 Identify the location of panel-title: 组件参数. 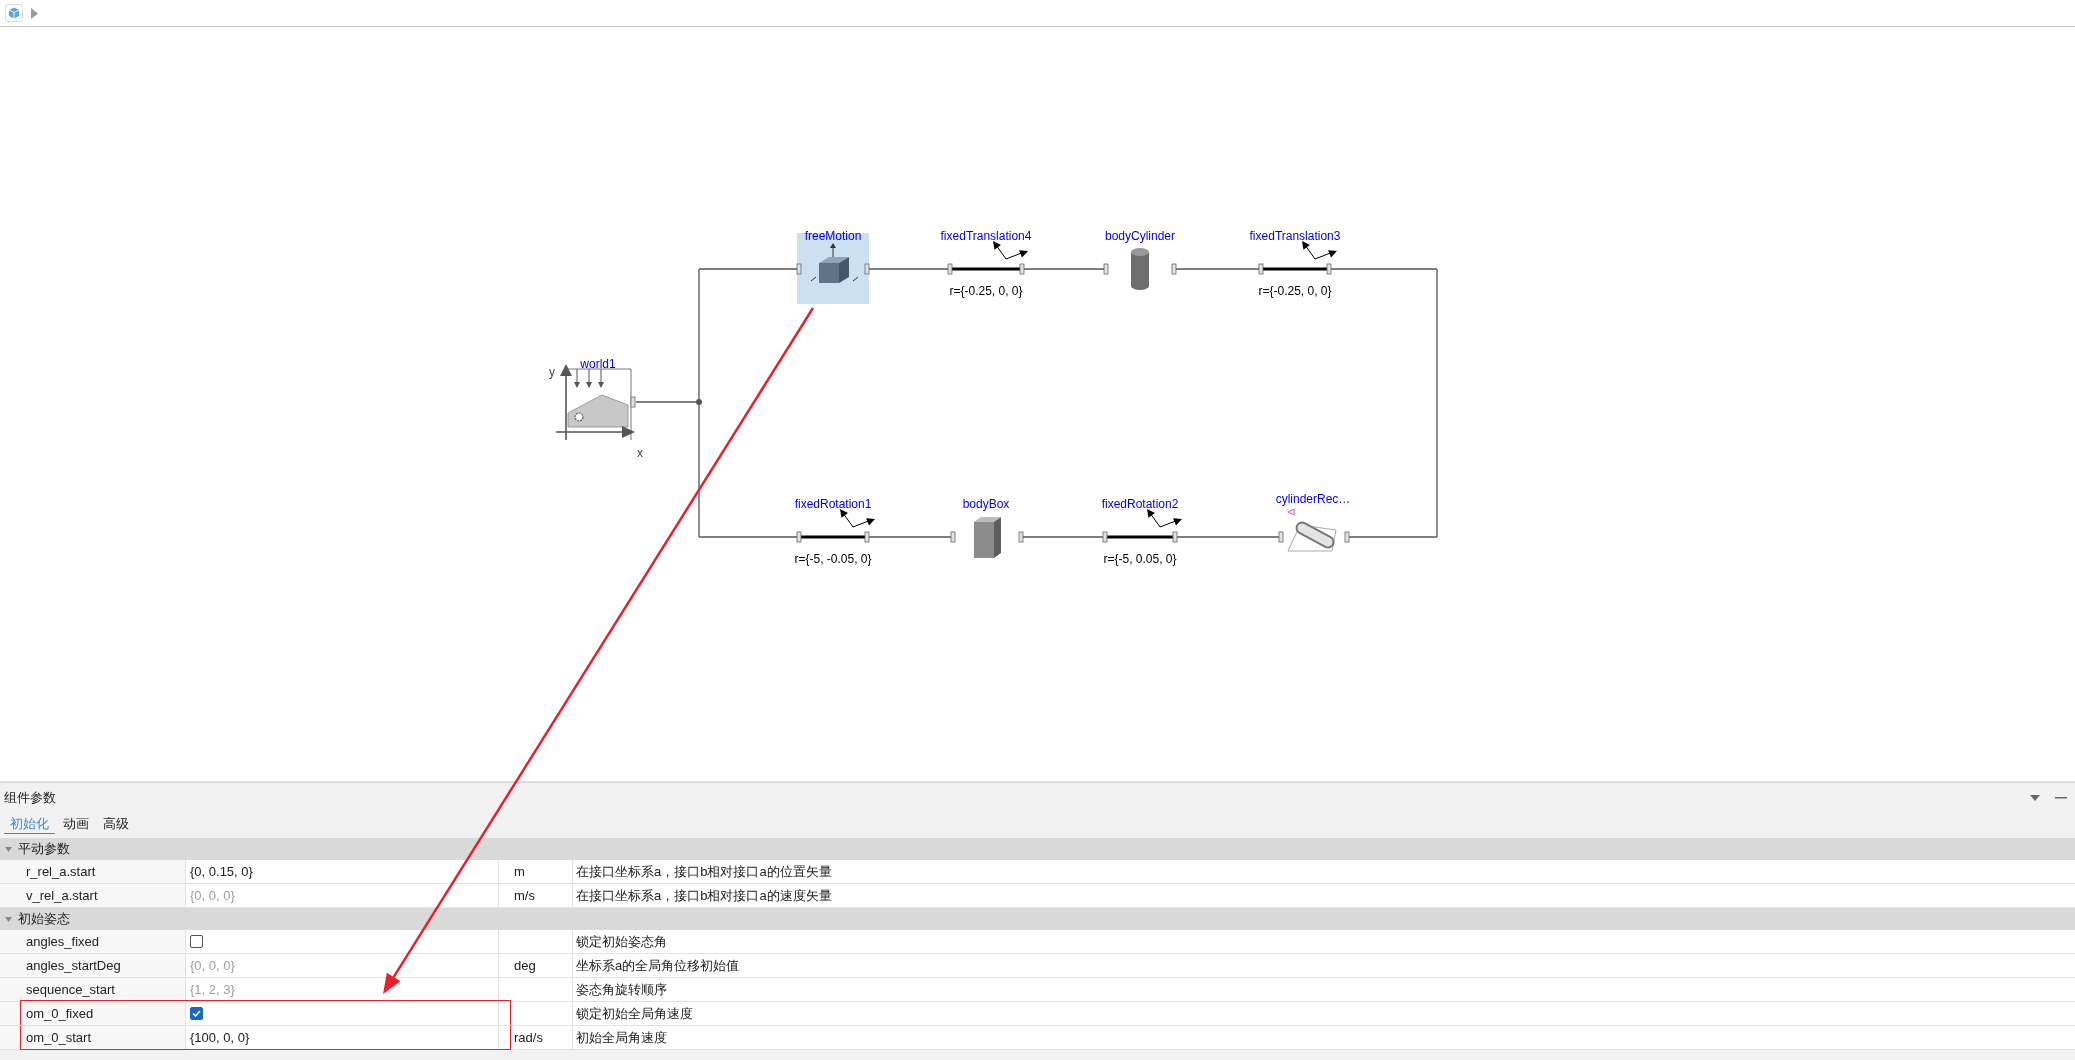
(30, 798).